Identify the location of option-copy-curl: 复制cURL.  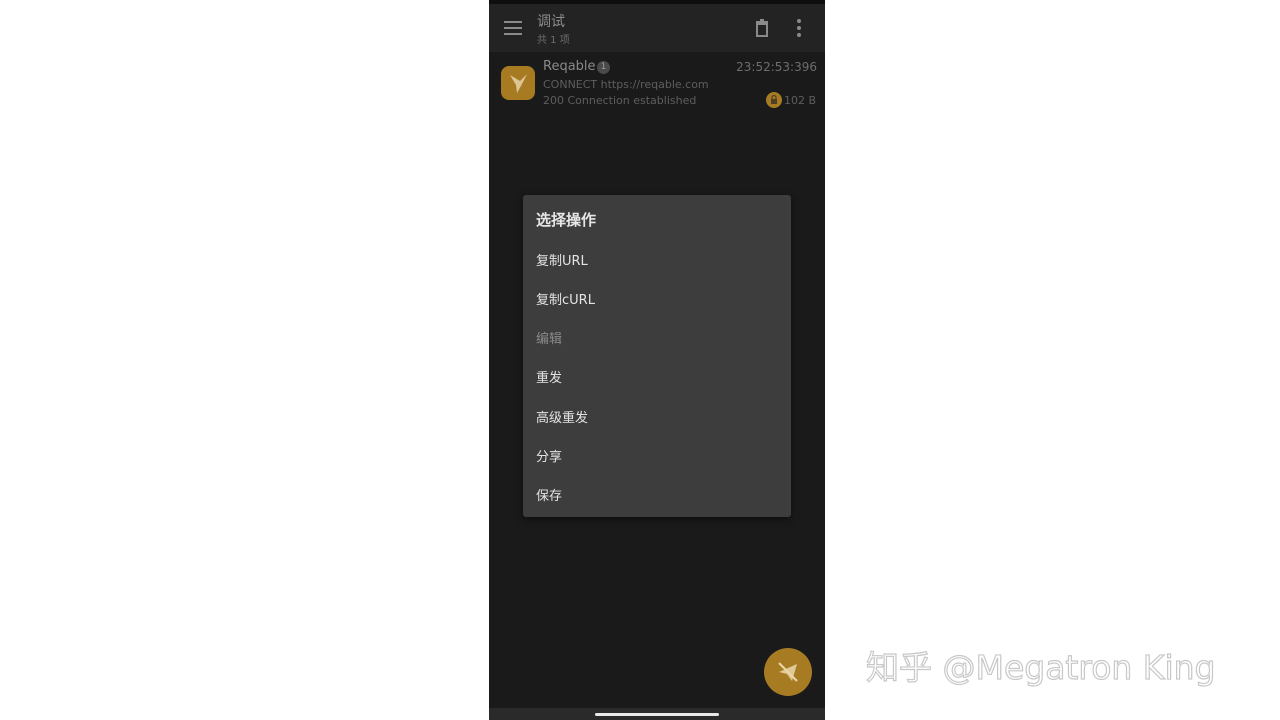
(657, 300).